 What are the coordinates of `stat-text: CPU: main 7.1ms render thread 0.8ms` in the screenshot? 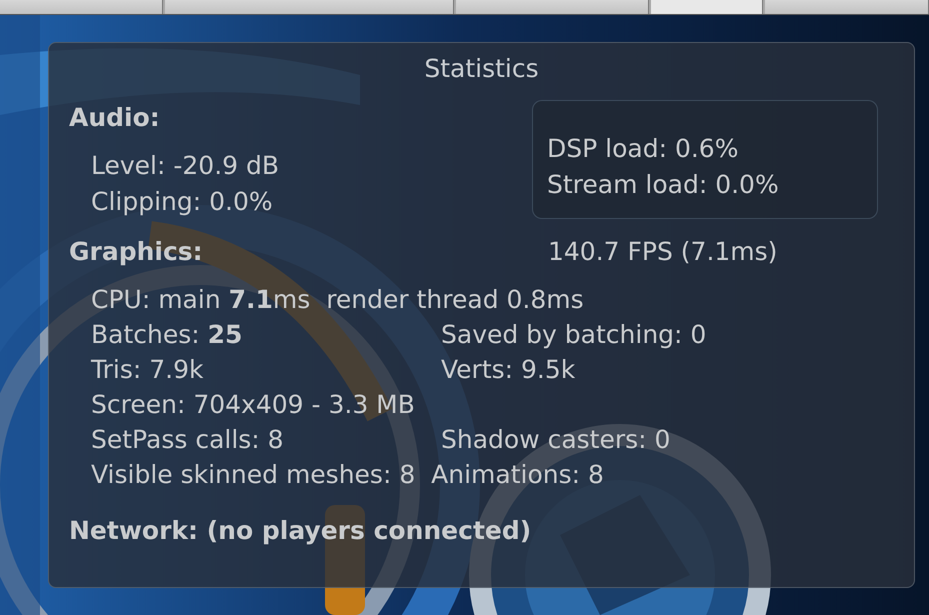 It's located at (337, 300).